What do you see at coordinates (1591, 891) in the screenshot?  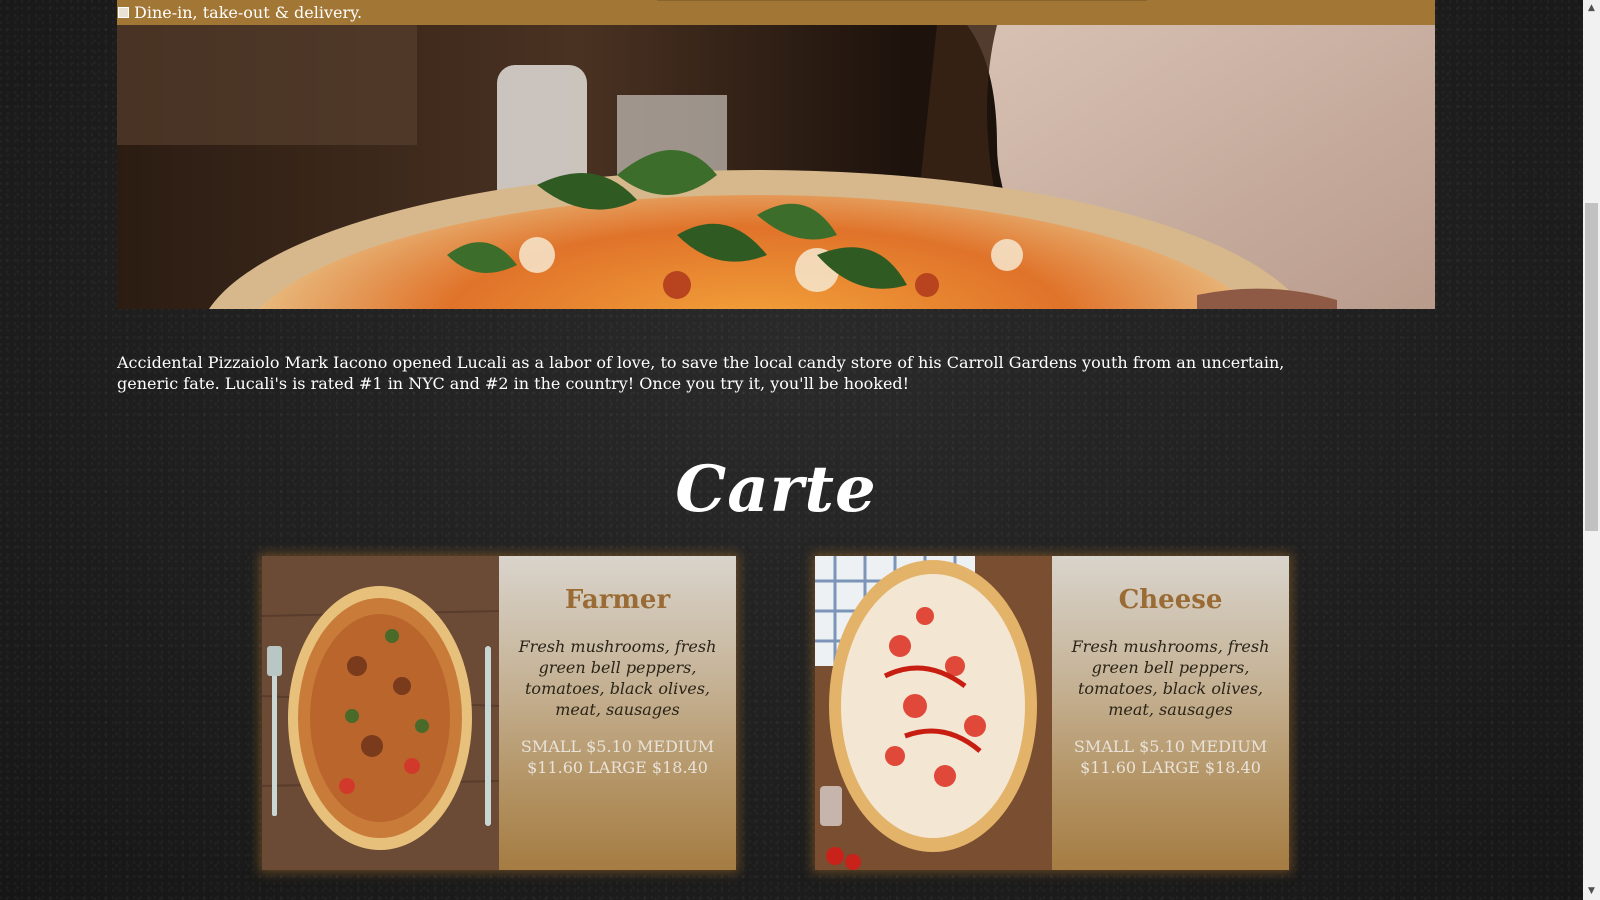 I see `scroll-down-arrow-icon: ▼` at bounding box center [1591, 891].